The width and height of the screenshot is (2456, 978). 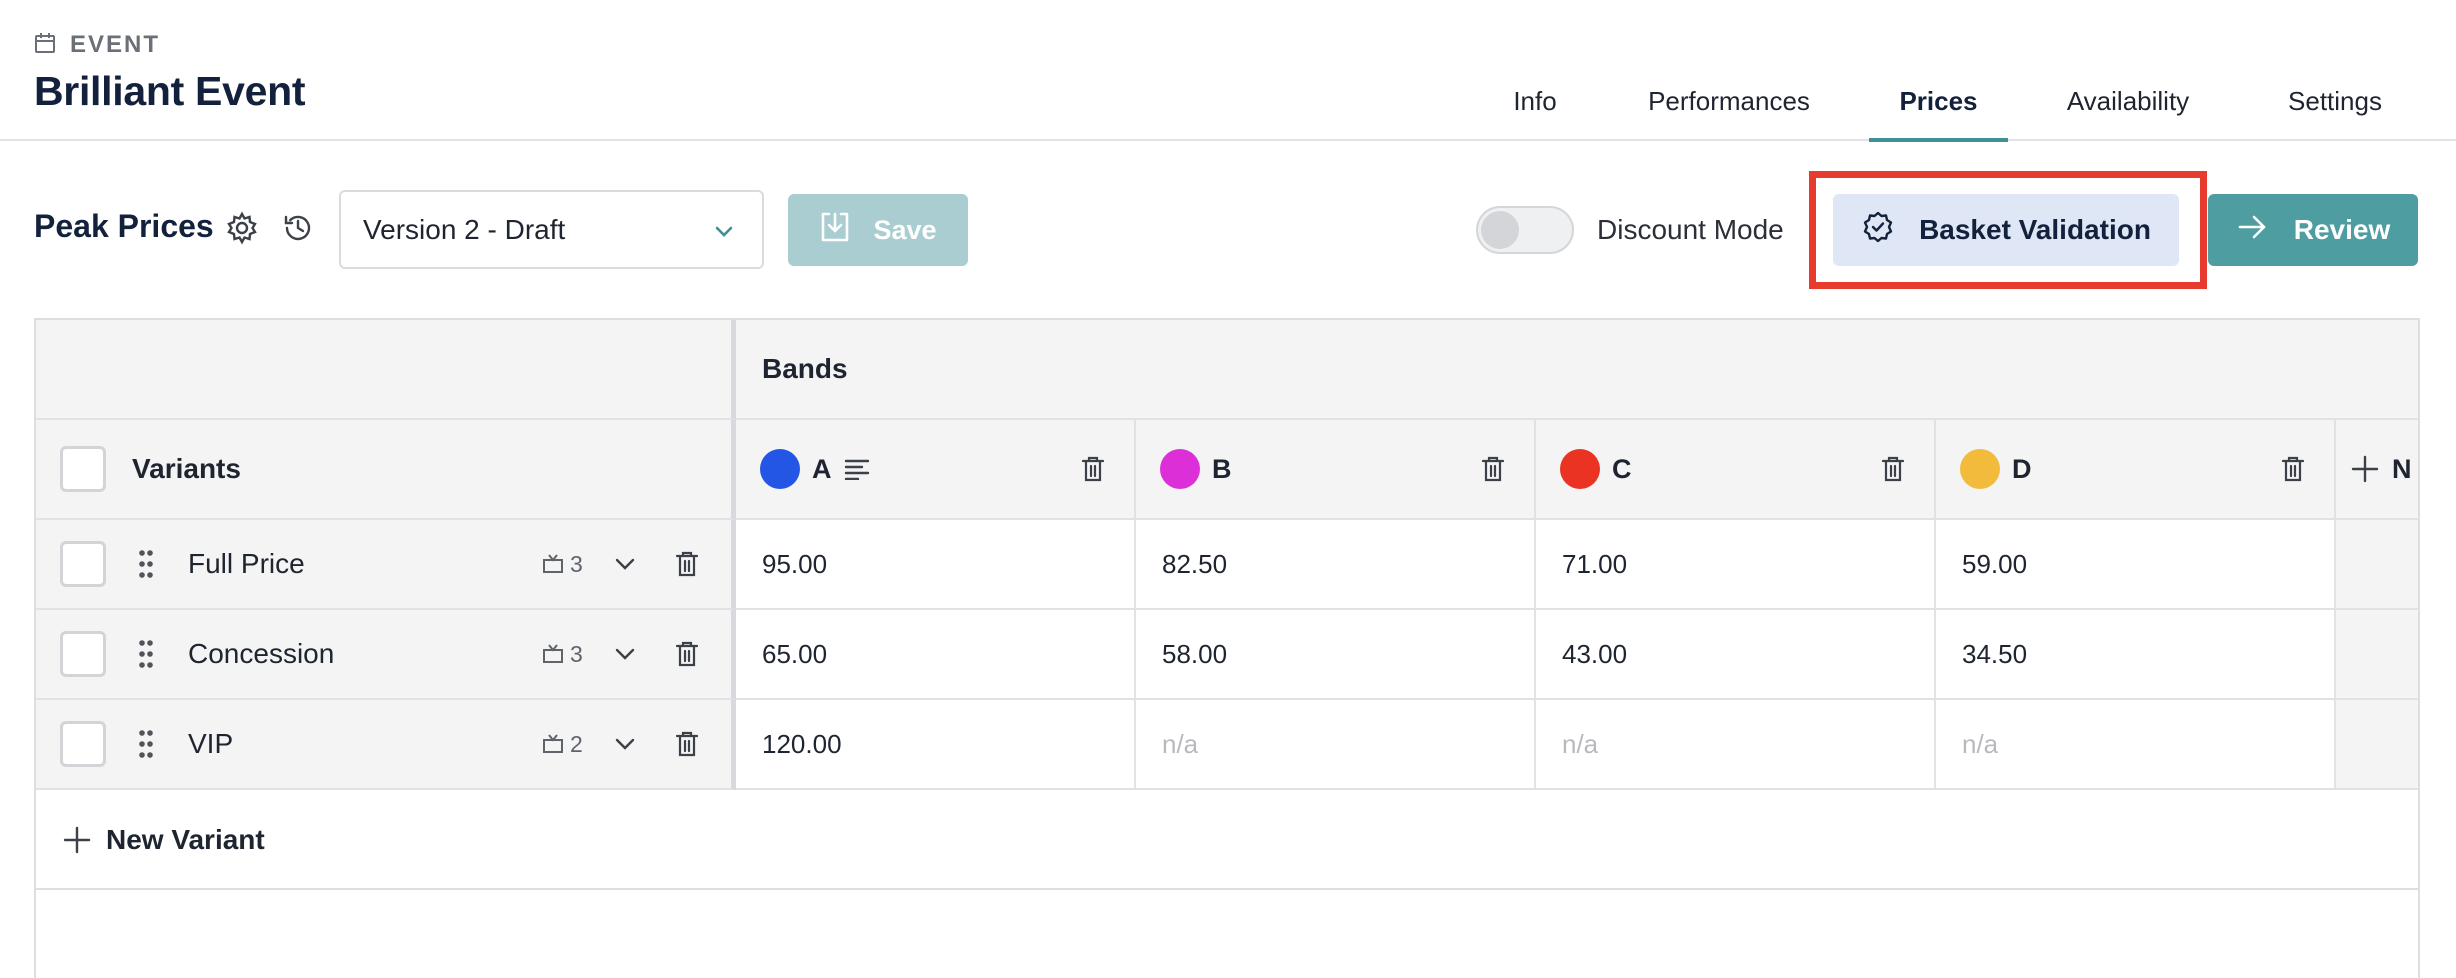 I want to click on price-cell: 65.00, so click(x=936, y=655).